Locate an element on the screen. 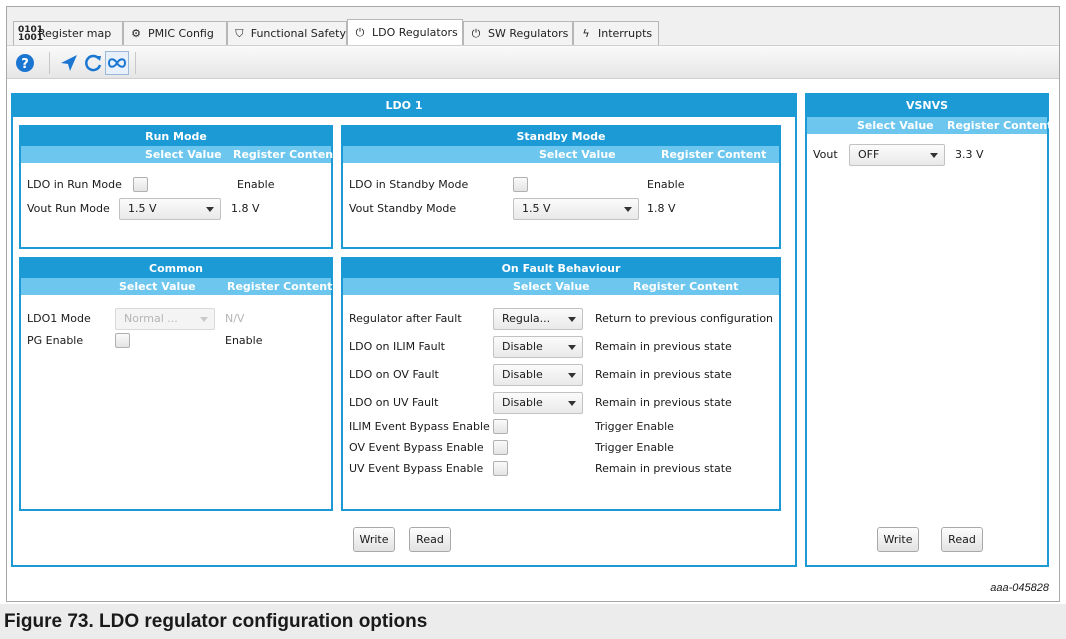 The width and height of the screenshot is (1066, 639). common-title: Common is located at coordinates (176, 268).